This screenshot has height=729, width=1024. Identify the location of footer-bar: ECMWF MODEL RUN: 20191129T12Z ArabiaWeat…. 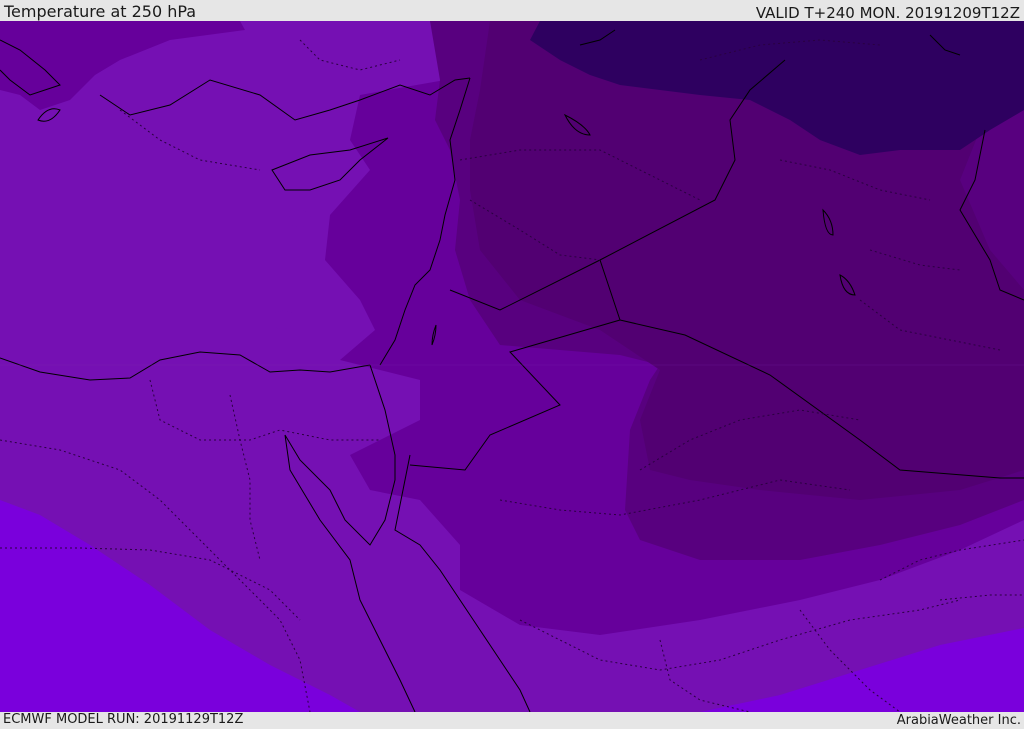
(512, 720).